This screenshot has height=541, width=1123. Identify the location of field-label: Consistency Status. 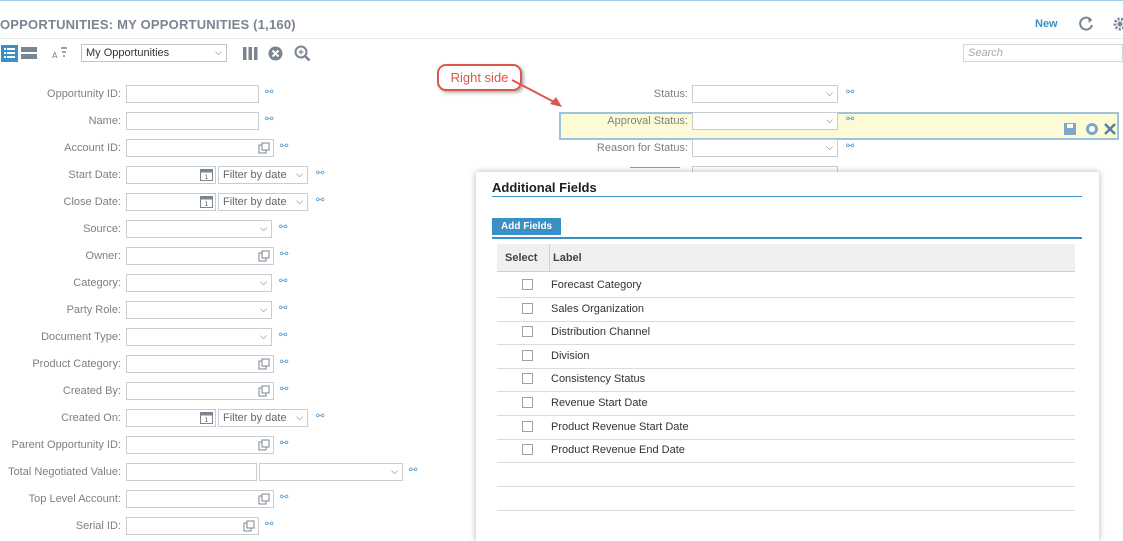
(598, 379).